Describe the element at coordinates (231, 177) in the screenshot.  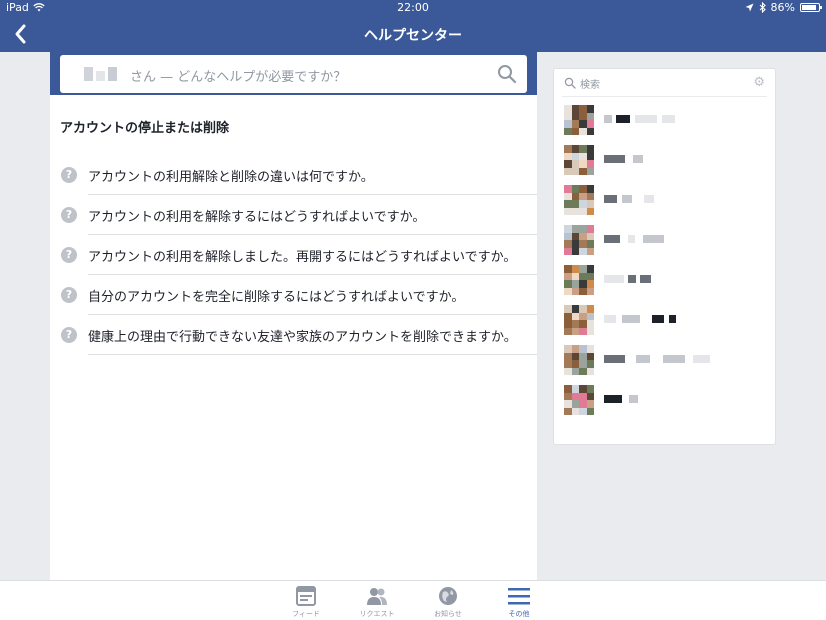
I see `faq-question: アカウントの利用解除と削除の違いは何ですか。` at that location.